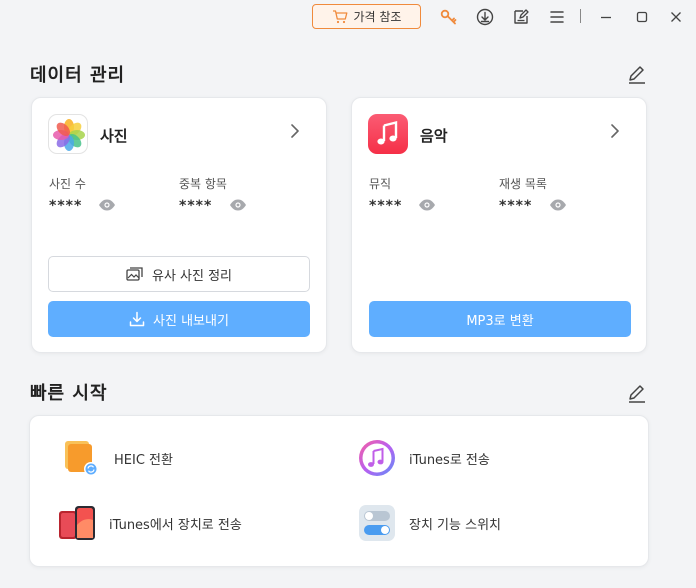 This screenshot has height=588, width=696. I want to click on heic-convert-icon, so click(81, 458).